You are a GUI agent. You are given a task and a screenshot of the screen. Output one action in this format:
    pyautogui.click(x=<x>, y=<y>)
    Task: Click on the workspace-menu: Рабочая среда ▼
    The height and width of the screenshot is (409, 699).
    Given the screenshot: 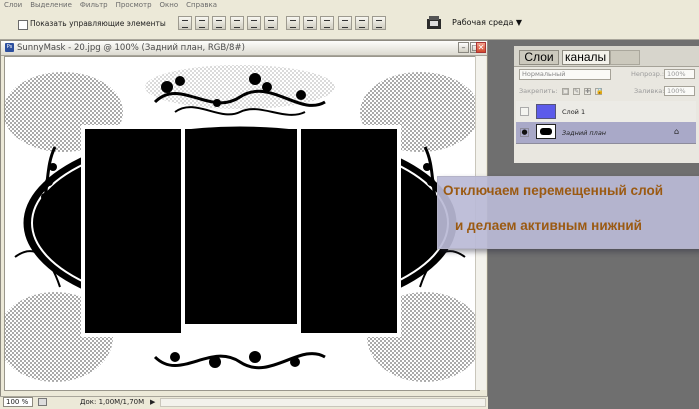 What is the action you would take?
    pyautogui.click(x=487, y=23)
    